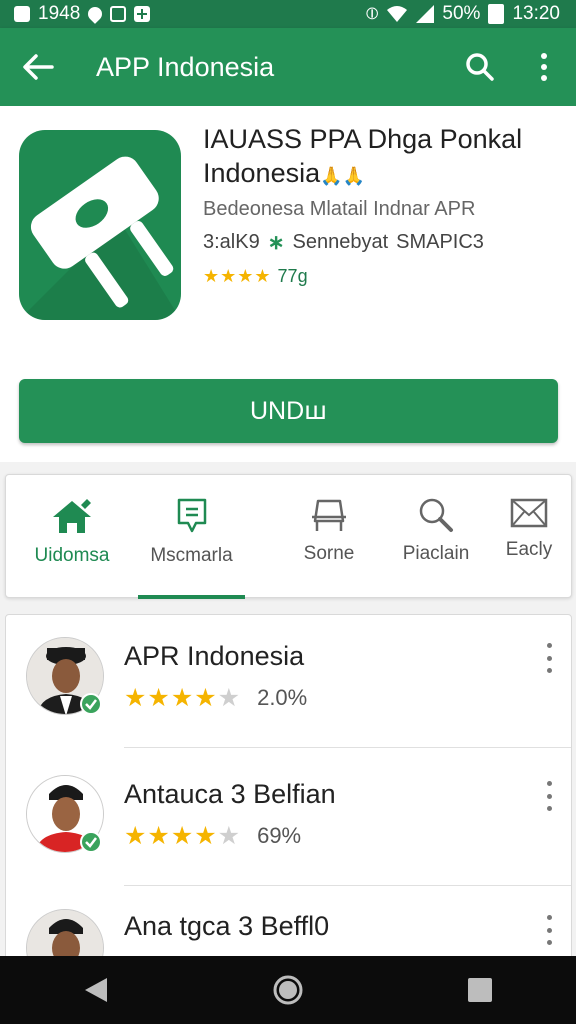 The height and width of the screenshot is (1024, 576). Describe the element at coordinates (72, 555) in the screenshot. I see `tab-label: Uidomsa` at that location.